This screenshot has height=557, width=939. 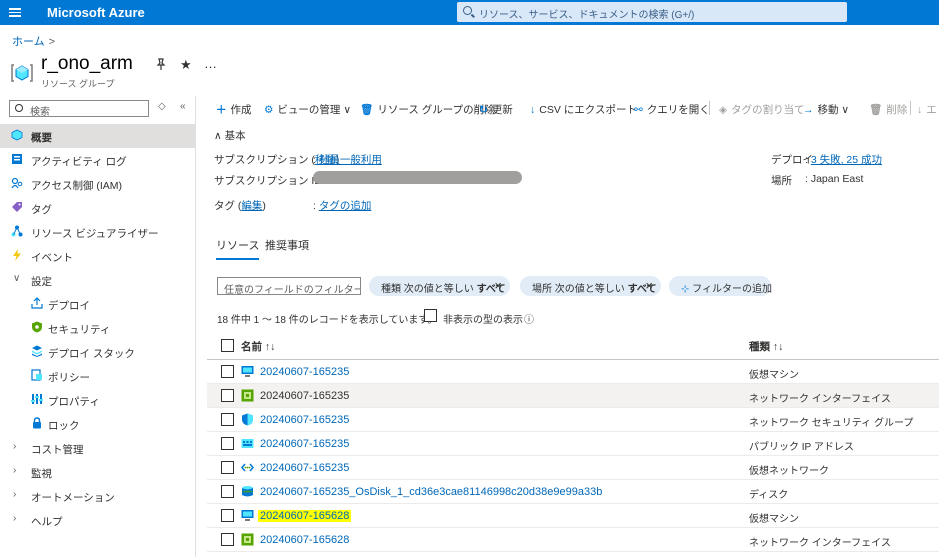 I want to click on collapse-sidebar-icon: «, so click(x=183, y=106).